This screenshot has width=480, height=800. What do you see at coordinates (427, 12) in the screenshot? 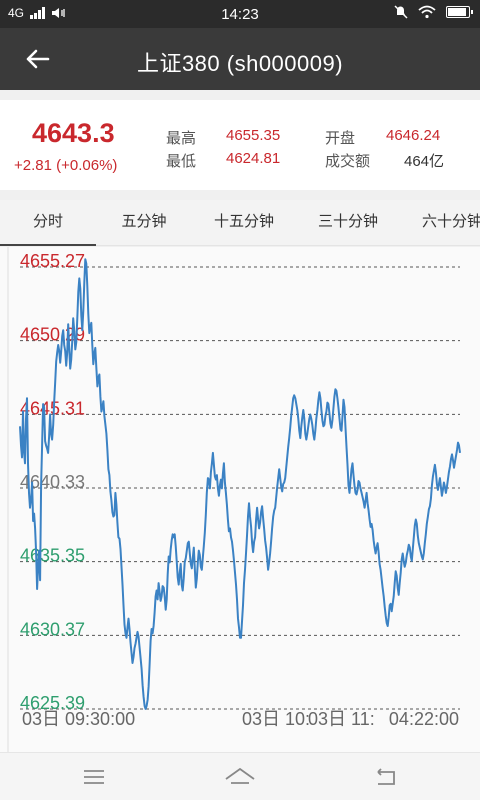
I see `wifi-icon` at bounding box center [427, 12].